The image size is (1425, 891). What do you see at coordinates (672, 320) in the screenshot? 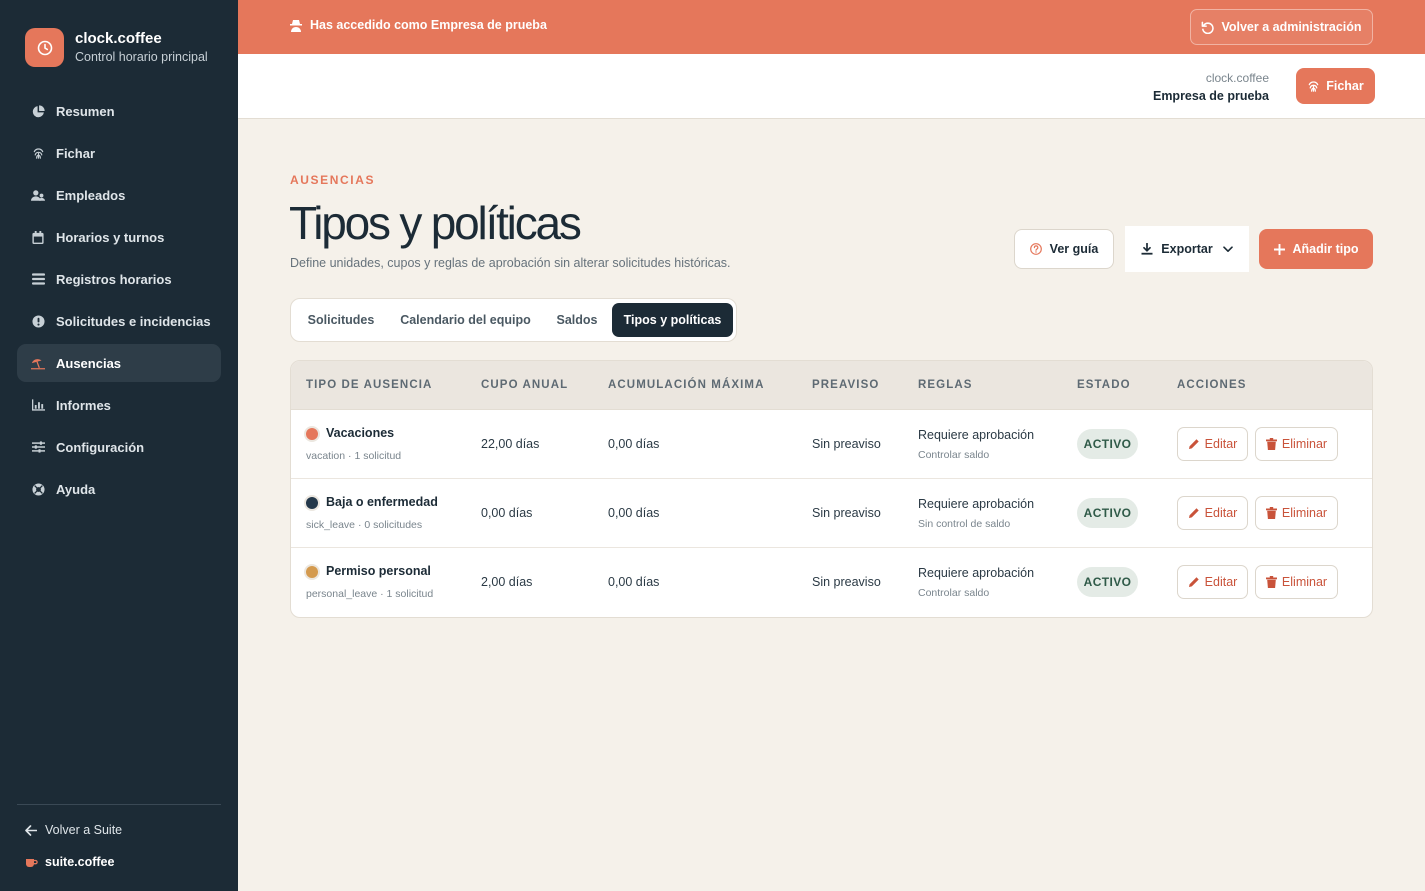
I see `tab-tipos-politicas: Tipos y políticas` at bounding box center [672, 320].